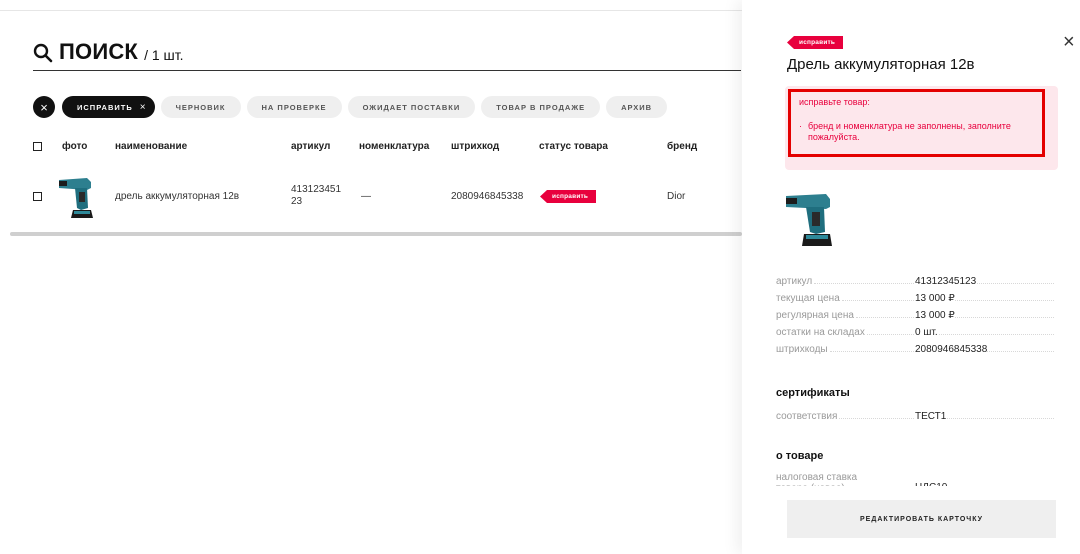 This screenshot has width=1080, height=554. What do you see at coordinates (164, 55) in the screenshot?
I see `search-result-count: / 1 шт.` at bounding box center [164, 55].